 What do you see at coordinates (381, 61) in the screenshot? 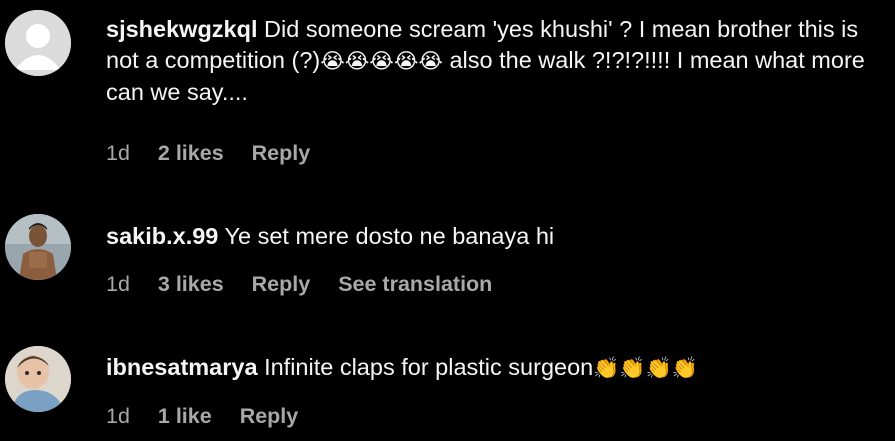
I see `crying-emoji-icon: 😭😭😭😭😭` at bounding box center [381, 61].